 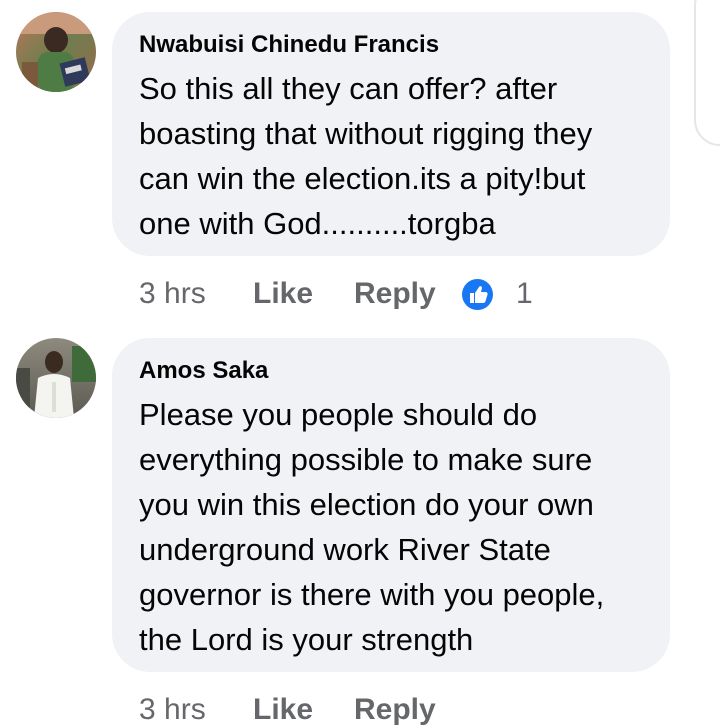 I want to click on comment-actions: 3 hrs Like Reply, so click(x=299, y=707).